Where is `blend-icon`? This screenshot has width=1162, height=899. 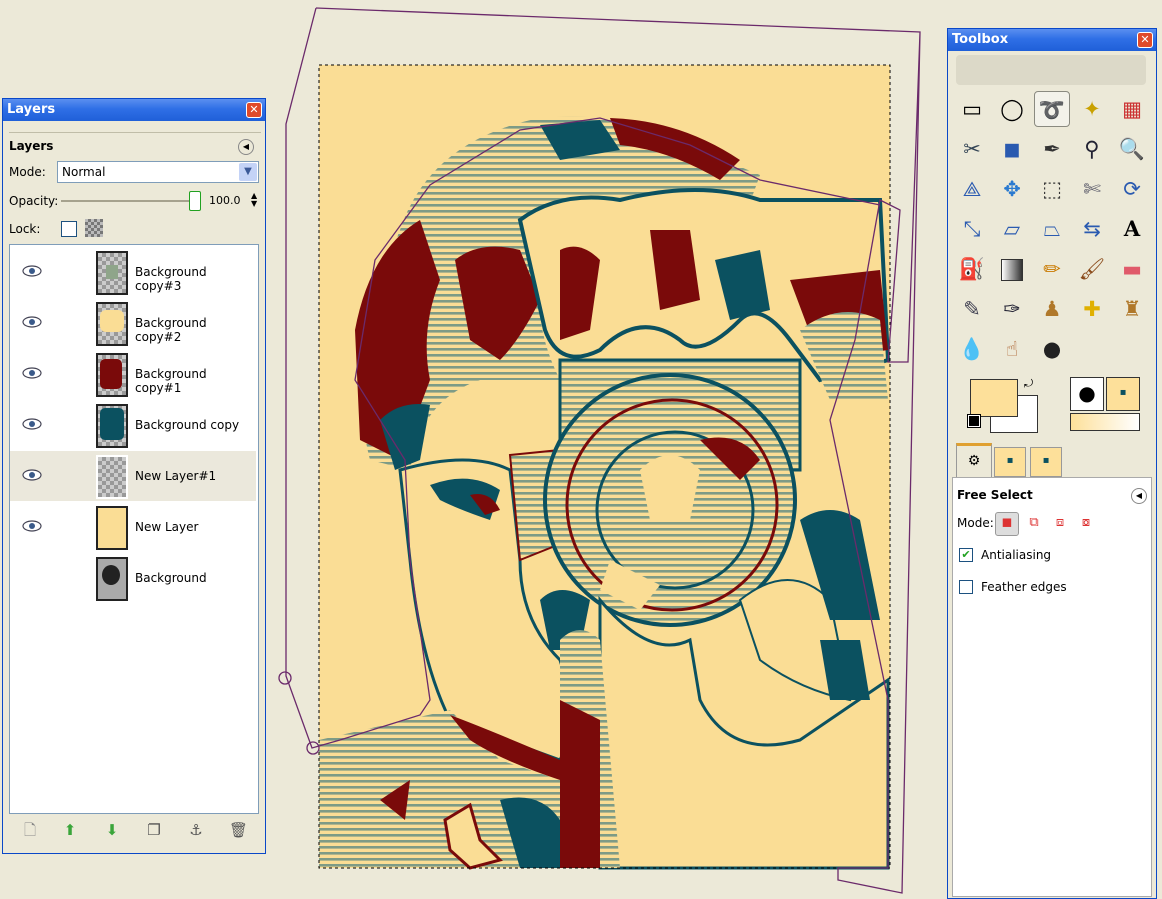 blend-icon is located at coordinates (1012, 269).